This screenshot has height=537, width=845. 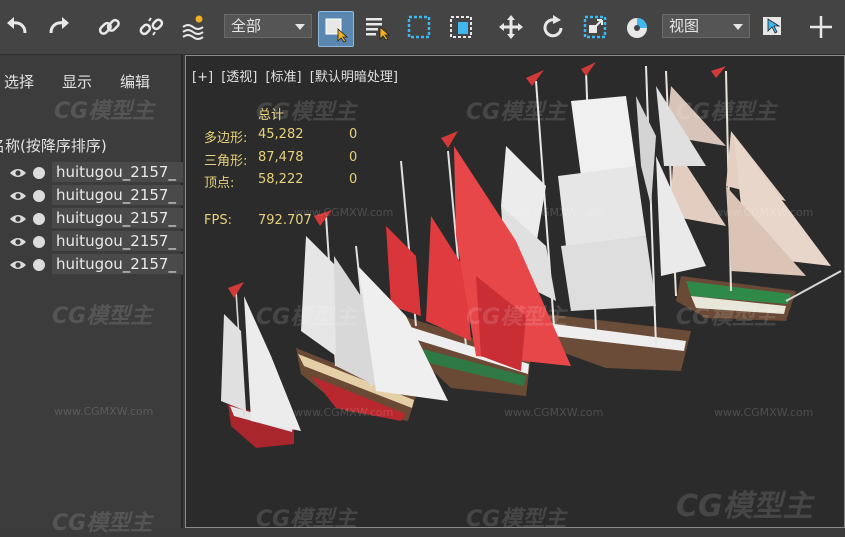 I want to click on menu-display: 显示, so click(x=77, y=81).